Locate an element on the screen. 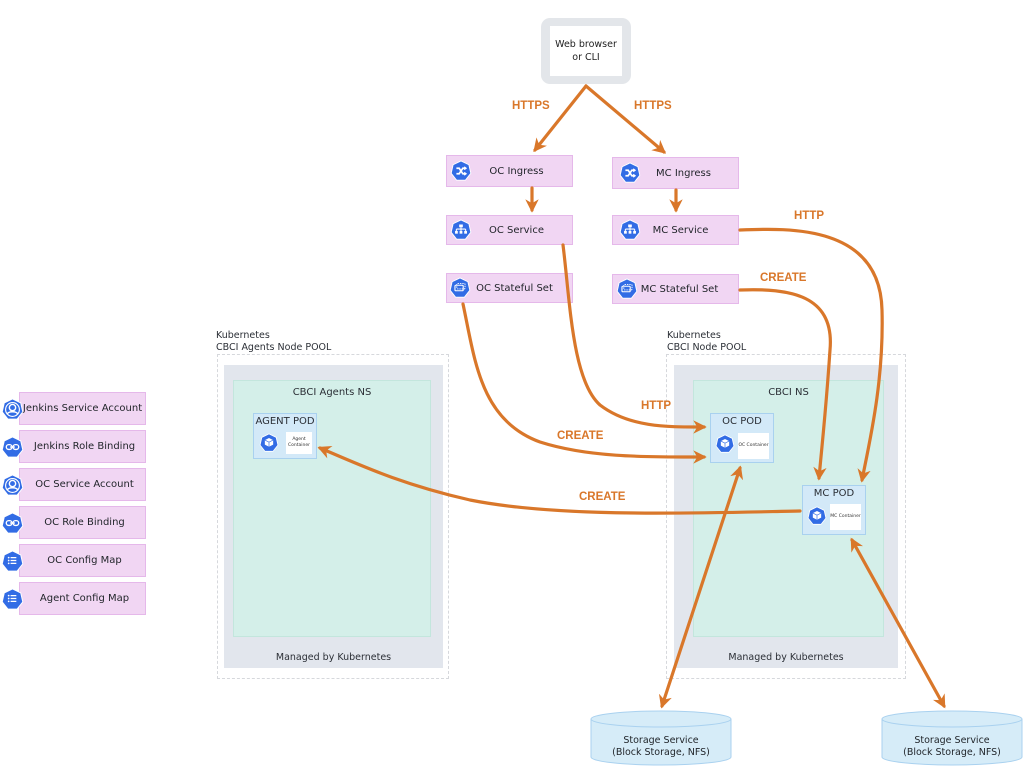  legend-item-label: OC Role Binding is located at coordinates (84, 522).